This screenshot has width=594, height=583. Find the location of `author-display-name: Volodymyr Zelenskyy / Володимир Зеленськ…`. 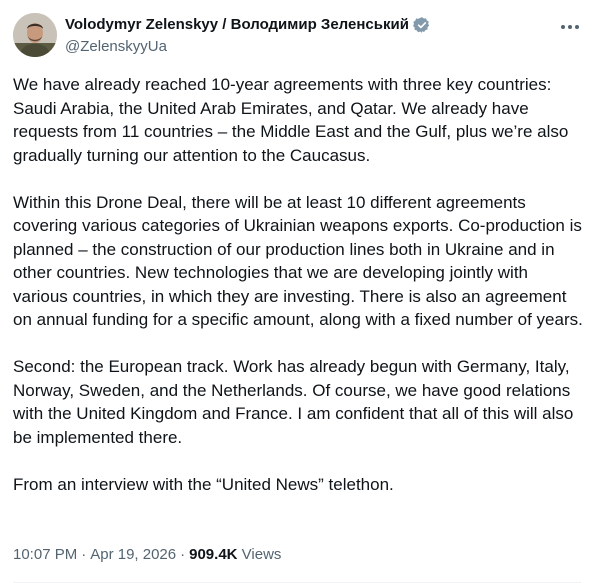

author-display-name: Volodymyr Zelenskyy / Володимир Зеленськ… is located at coordinates (237, 25).